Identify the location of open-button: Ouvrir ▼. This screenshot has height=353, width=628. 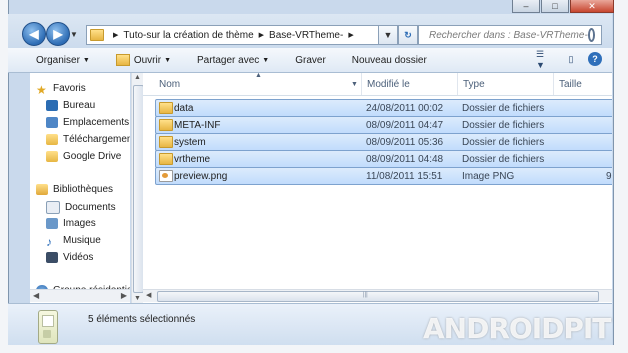
(143, 60).